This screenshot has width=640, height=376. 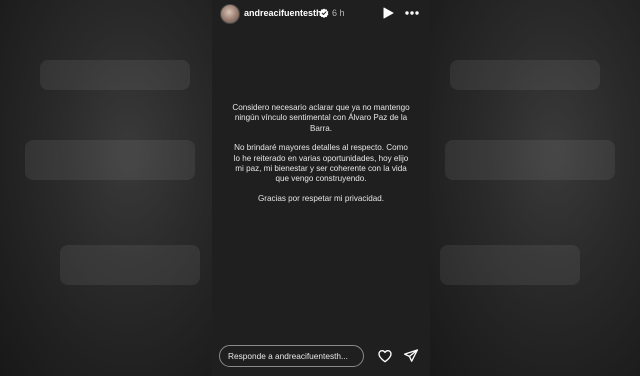 What do you see at coordinates (388, 13) in the screenshot?
I see `play-icon` at bounding box center [388, 13].